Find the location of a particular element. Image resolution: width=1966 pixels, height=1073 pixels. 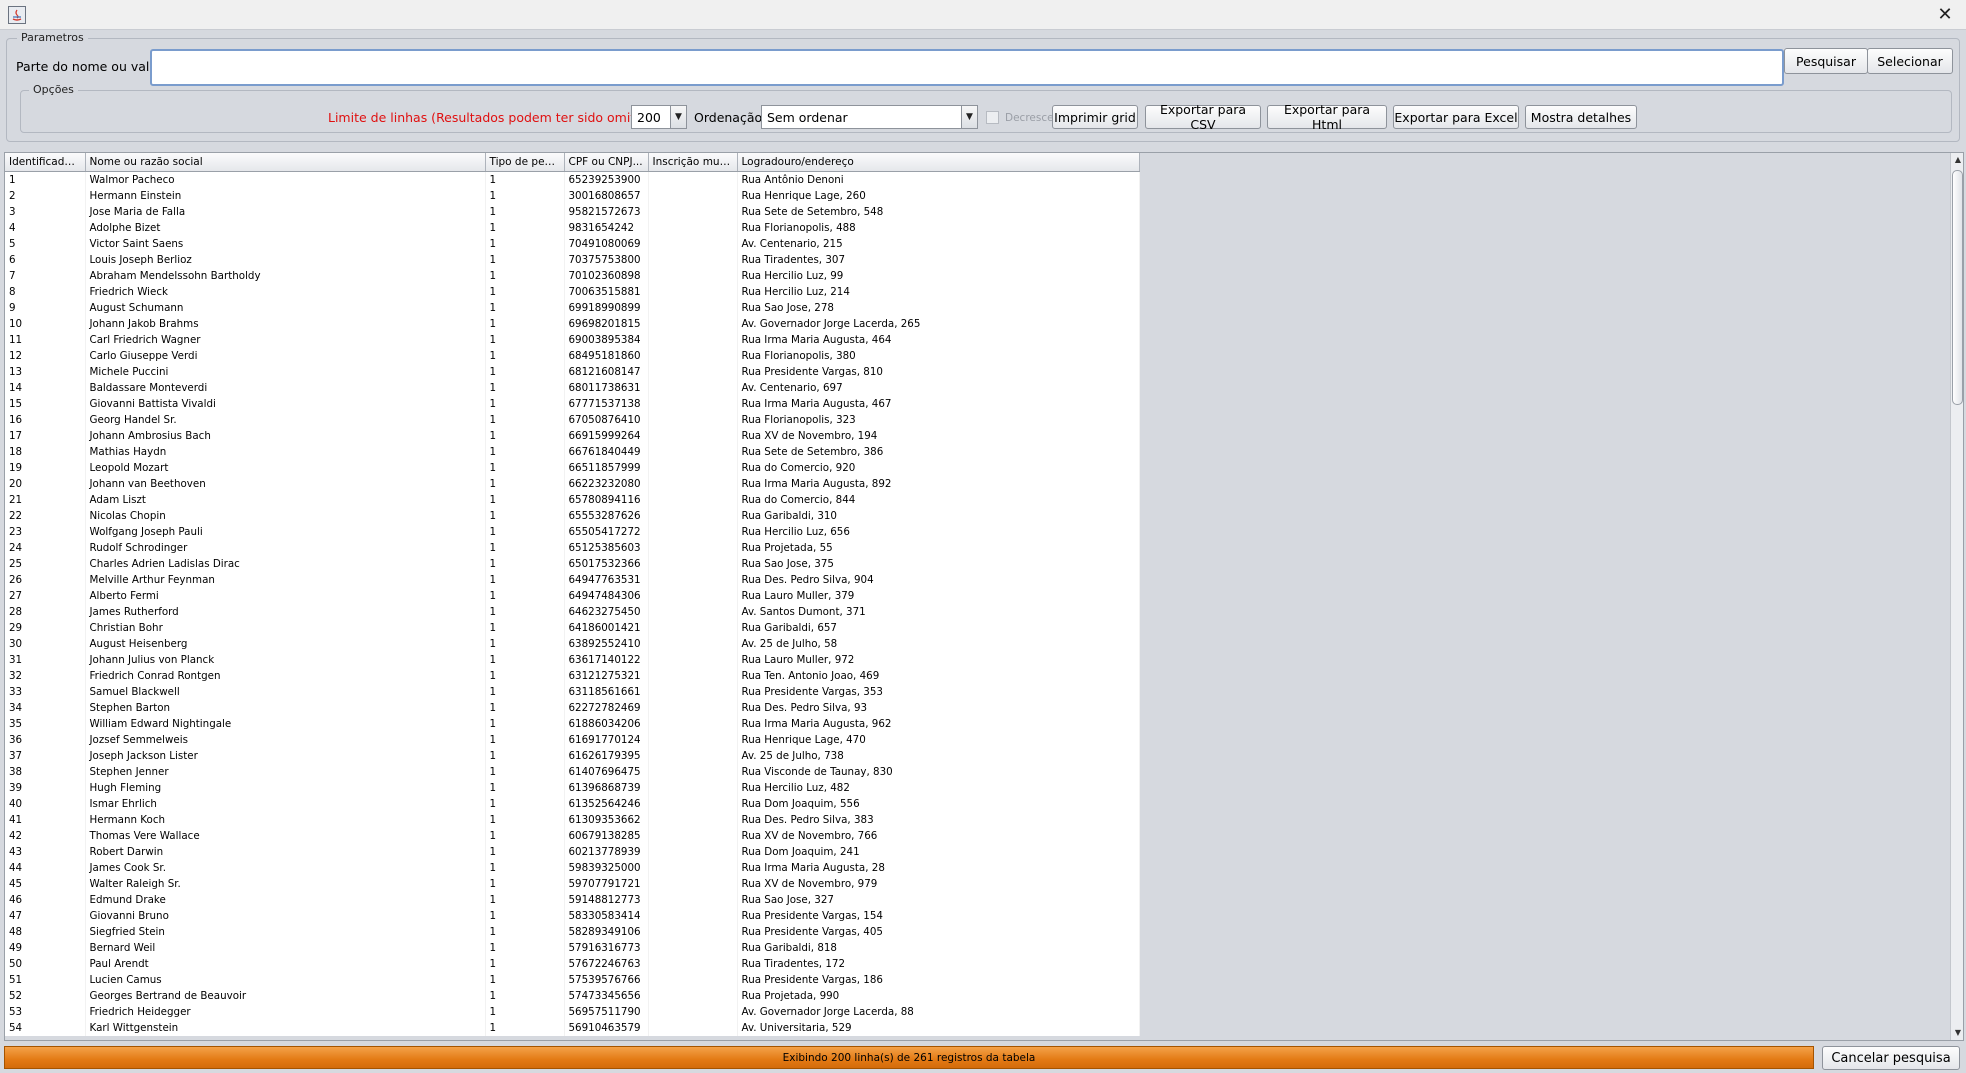

opcoes-title: Opções is located at coordinates (53, 89).